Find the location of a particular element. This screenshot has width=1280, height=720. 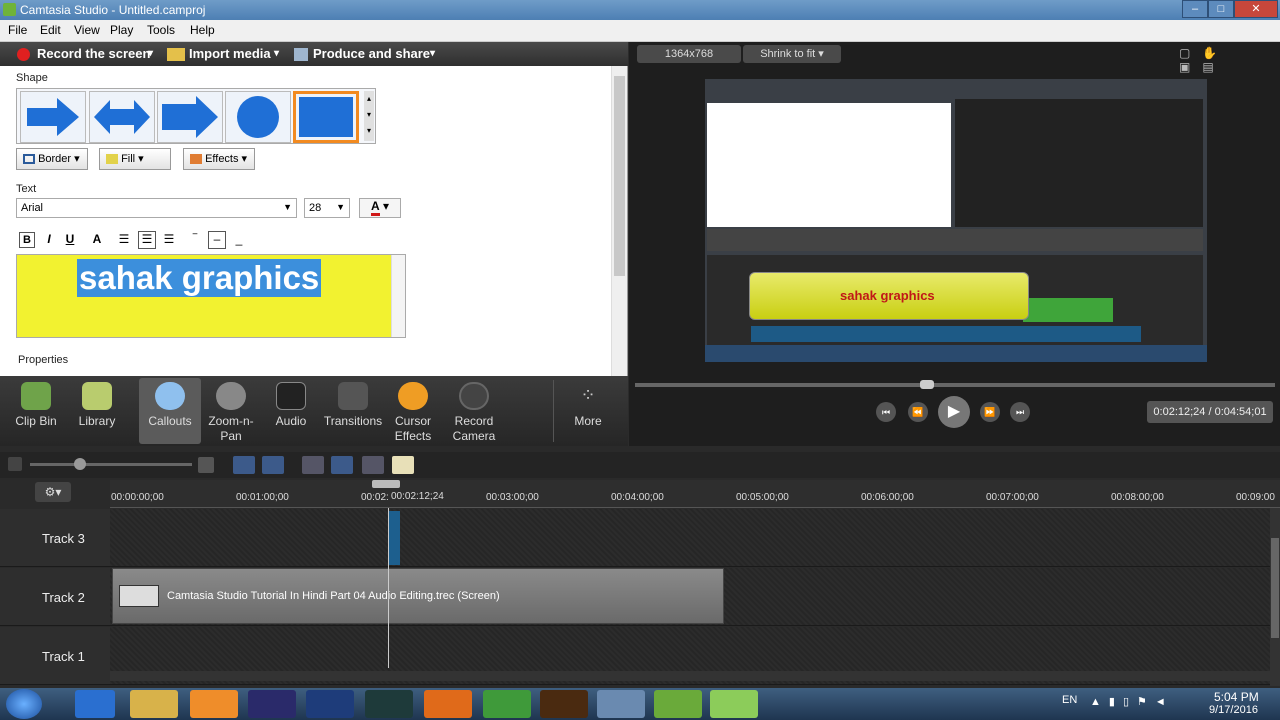

track-1-header: Track 1 is located at coordinates (55, 656).